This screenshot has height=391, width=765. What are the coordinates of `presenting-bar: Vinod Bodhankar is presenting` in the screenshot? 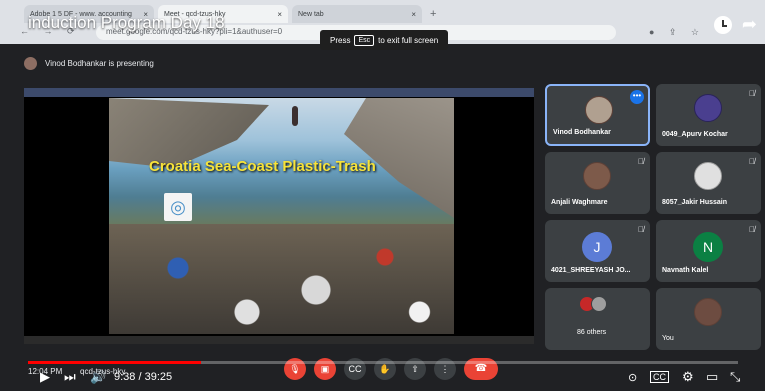 It's located at (279, 63).